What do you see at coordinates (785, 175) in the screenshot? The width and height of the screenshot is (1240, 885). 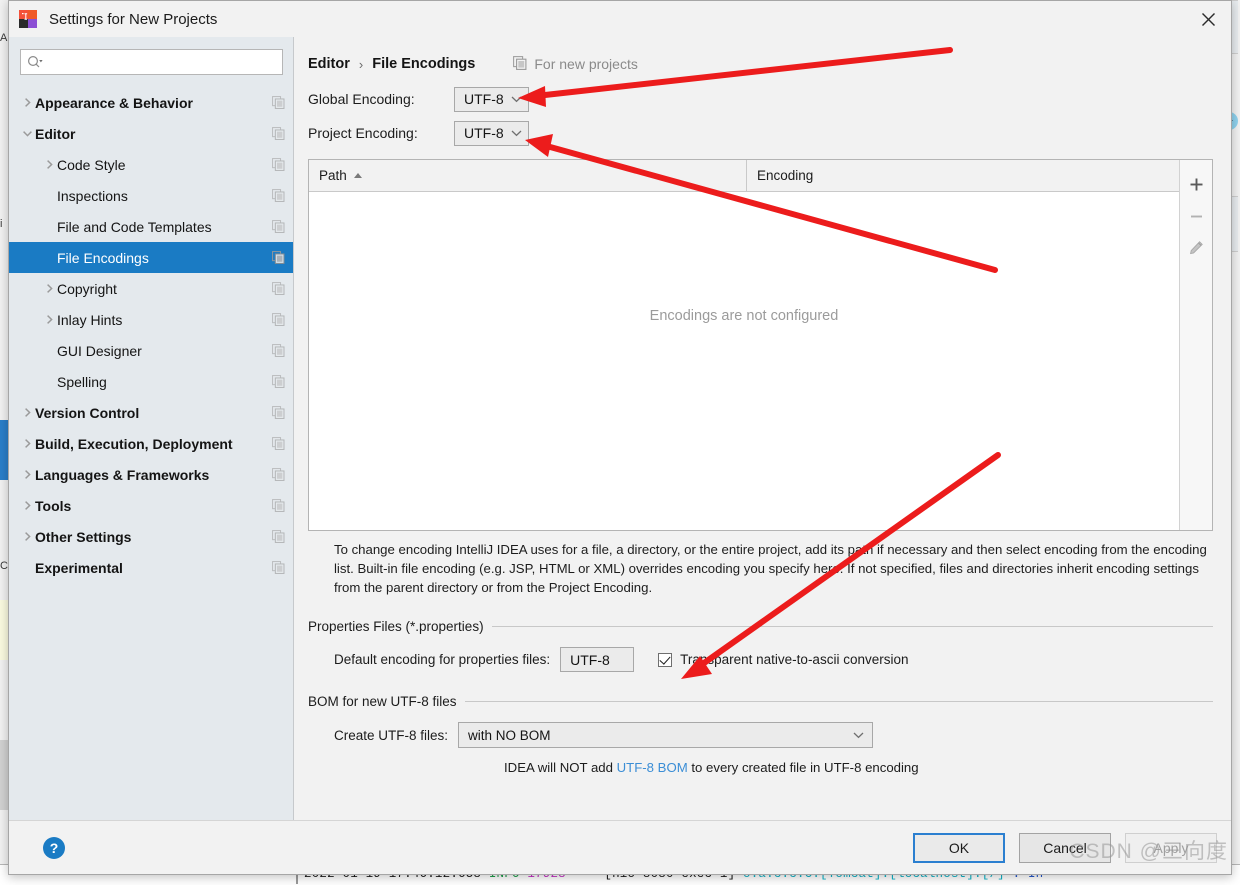 I see `column-header-encoding-label: Encoding` at bounding box center [785, 175].